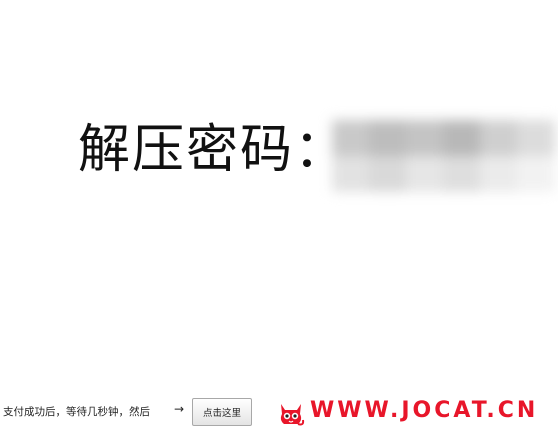 The width and height of the screenshot is (558, 430). I want to click on cat-icon, so click(292, 415).